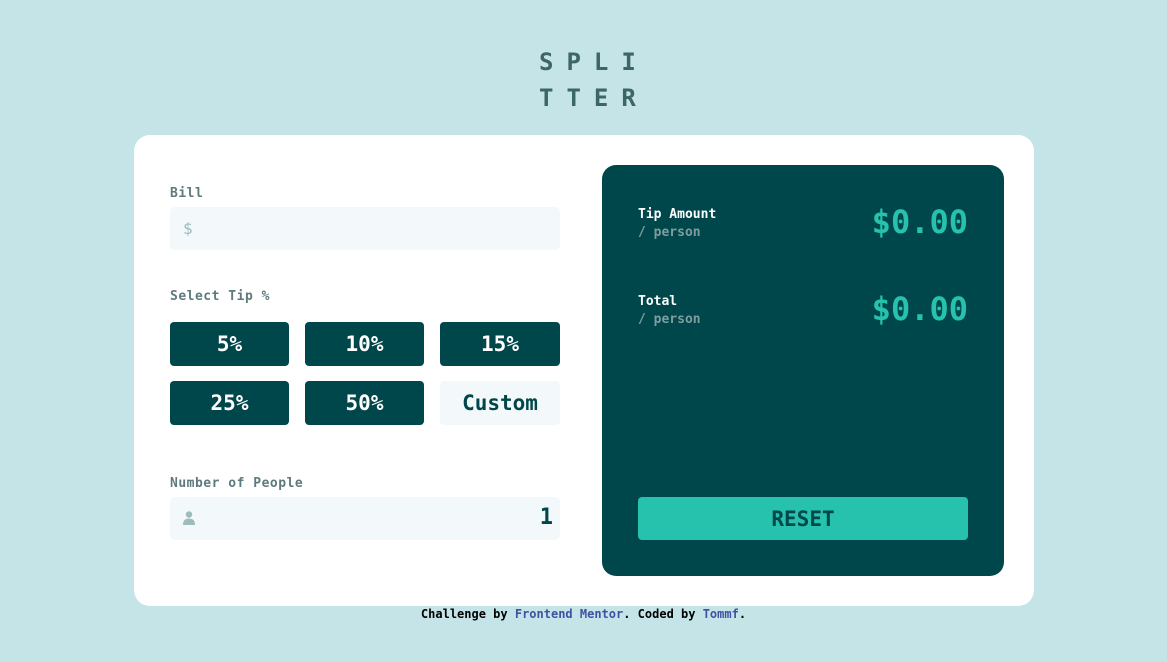  I want to click on dollar-icon: $, so click(188, 228).